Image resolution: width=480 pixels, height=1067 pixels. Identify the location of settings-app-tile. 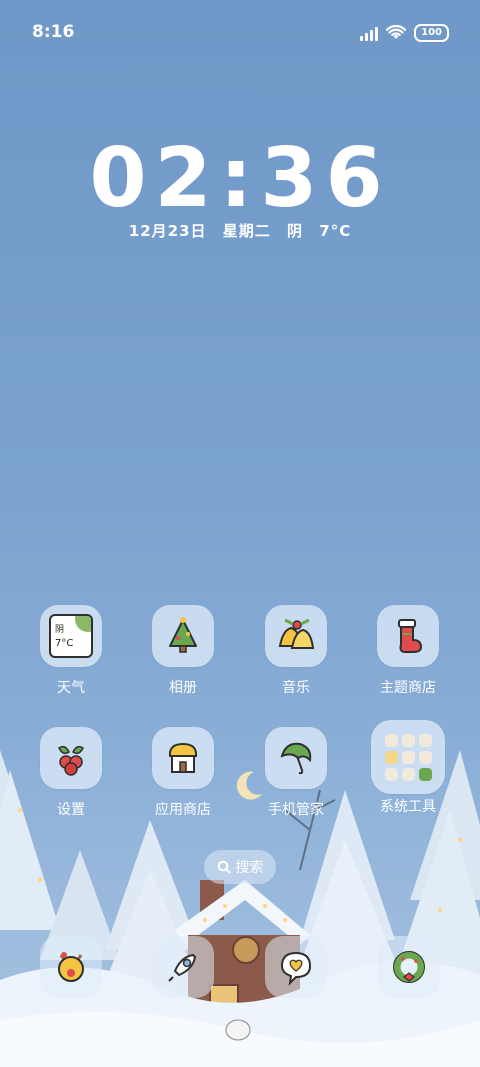
(71, 758).